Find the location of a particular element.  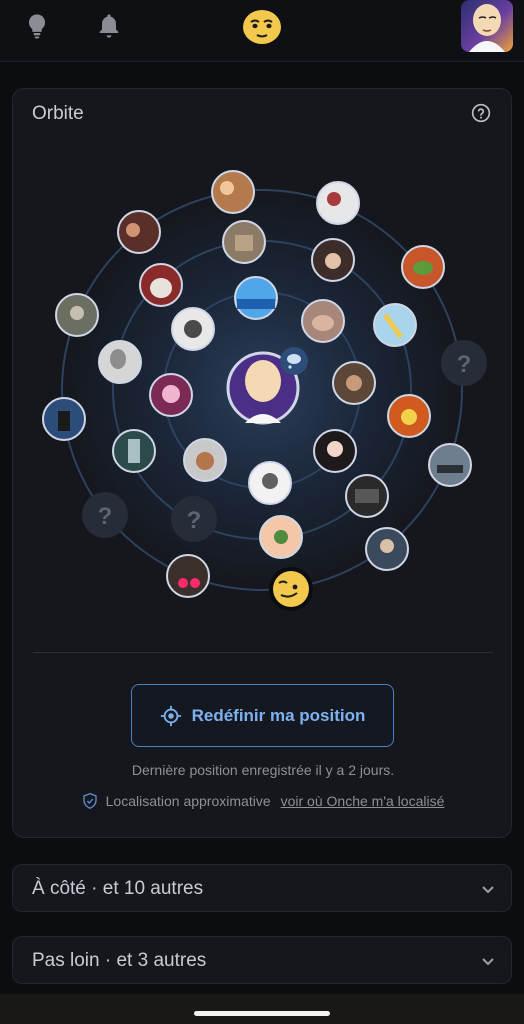

lightbulb-icon is located at coordinates (37, 26).